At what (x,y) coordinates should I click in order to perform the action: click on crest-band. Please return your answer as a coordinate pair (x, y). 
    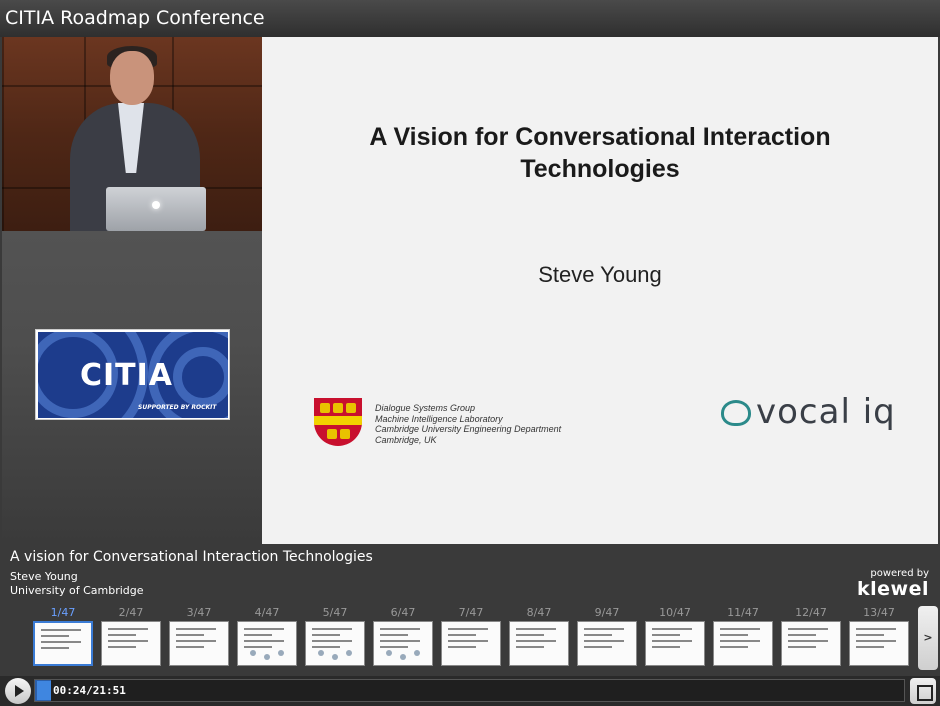
    Looking at the image, I should click on (338, 420).